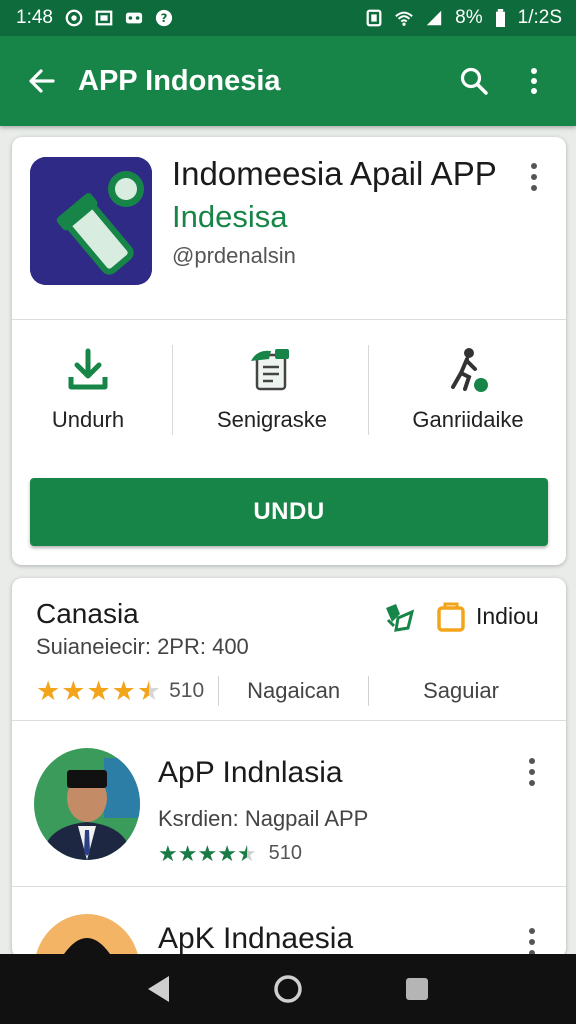 This screenshot has height=1024, width=576. I want to click on vibrate-icon, so click(374, 18).